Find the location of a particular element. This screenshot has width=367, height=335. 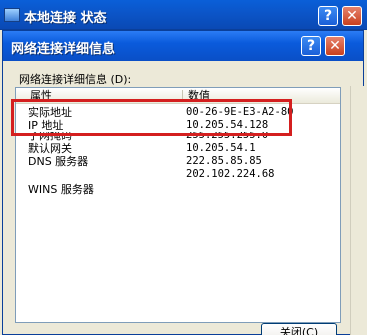

parent-window-edge is located at coordinates (358, 210).